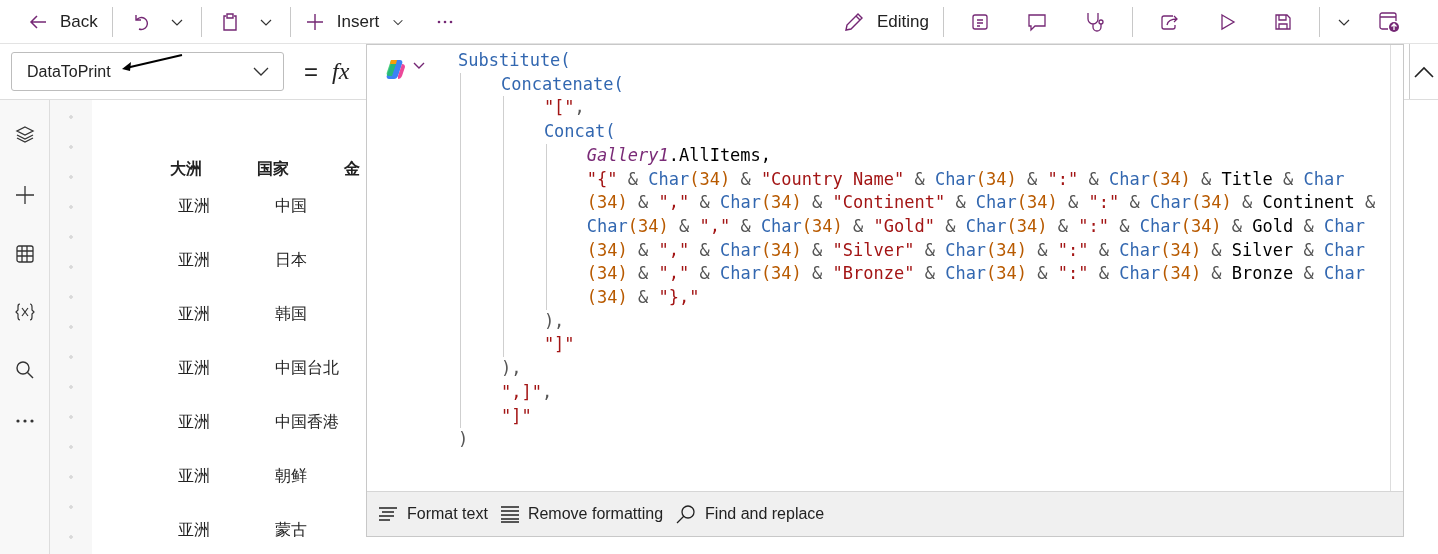 The image size is (1438, 554). What do you see at coordinates (432, 514) in the screenshot?
I see `format-text-button: Format text` at bounding box center [432, 514].